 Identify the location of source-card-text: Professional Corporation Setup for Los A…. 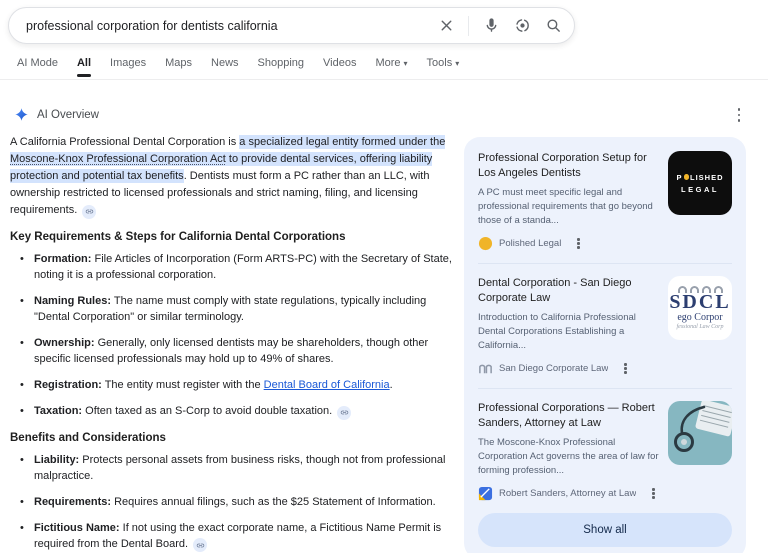
(569, 201).